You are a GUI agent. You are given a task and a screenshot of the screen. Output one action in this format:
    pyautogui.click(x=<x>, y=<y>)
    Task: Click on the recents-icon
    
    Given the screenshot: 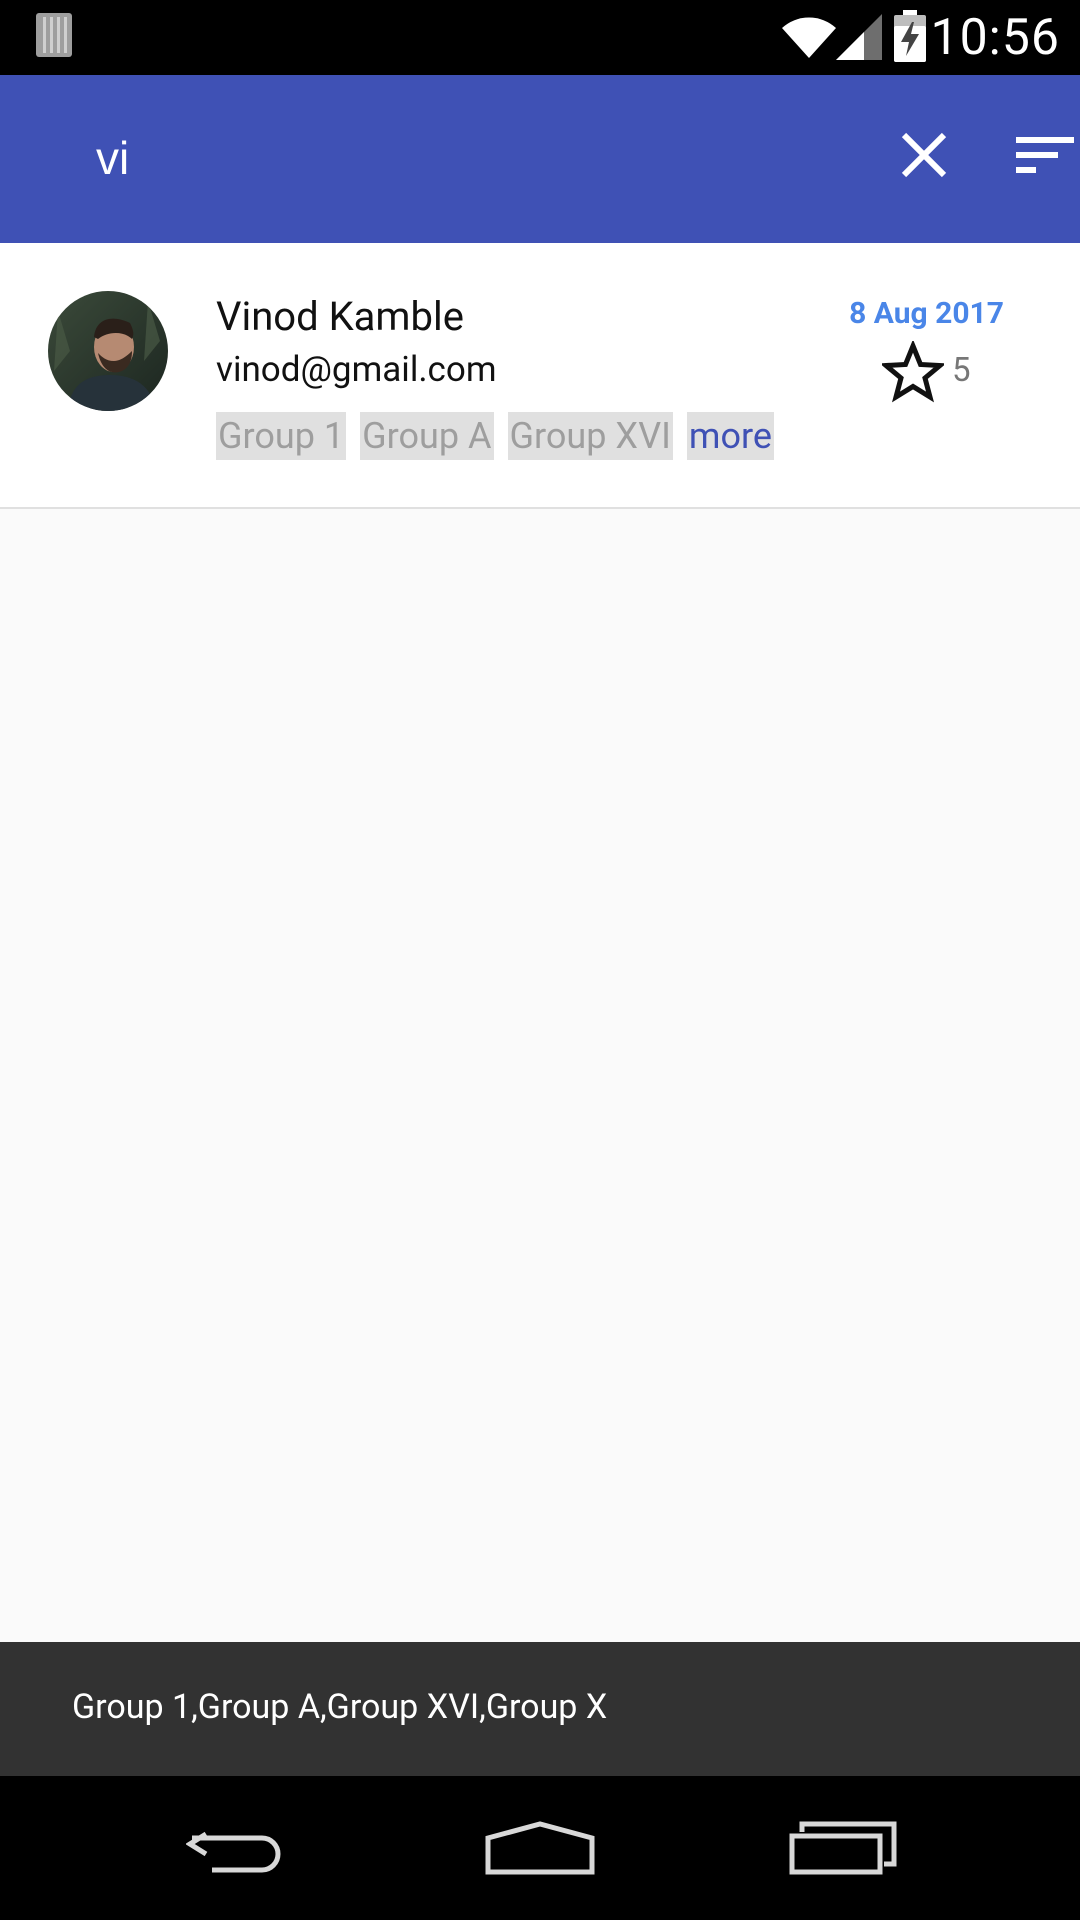 What is the action you would take?
    pyautogui.click(x=843, y=1848)
    